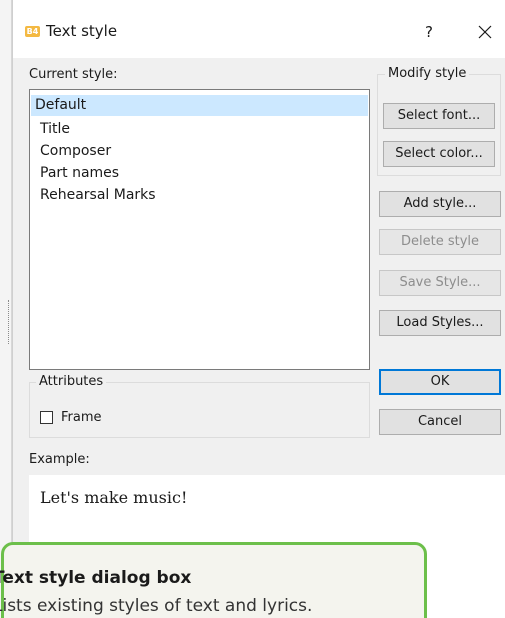 This screenshot has height=618, width=505. I want to click on example-label: Example:, so click(59, 459).